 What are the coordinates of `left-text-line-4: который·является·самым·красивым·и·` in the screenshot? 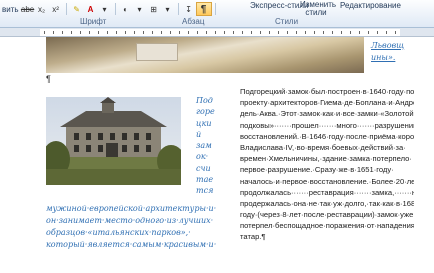 It's located at (131, 244).